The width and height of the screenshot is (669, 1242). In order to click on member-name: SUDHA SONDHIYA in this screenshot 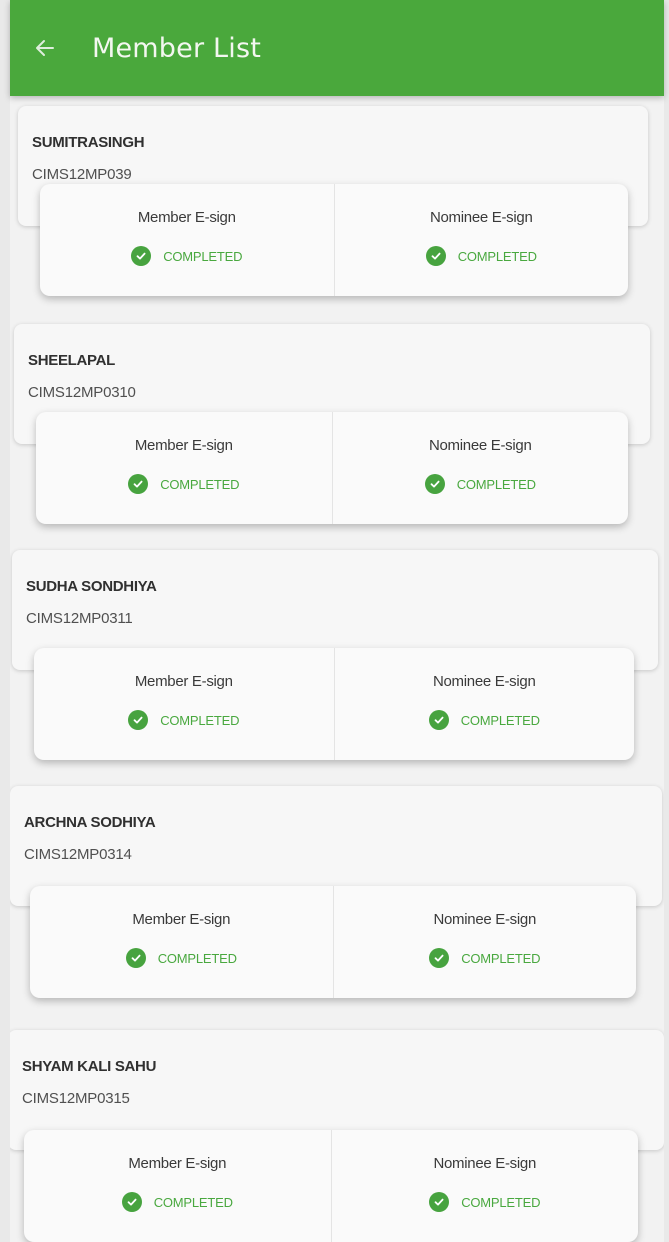, I will do `click(91, 586)`.